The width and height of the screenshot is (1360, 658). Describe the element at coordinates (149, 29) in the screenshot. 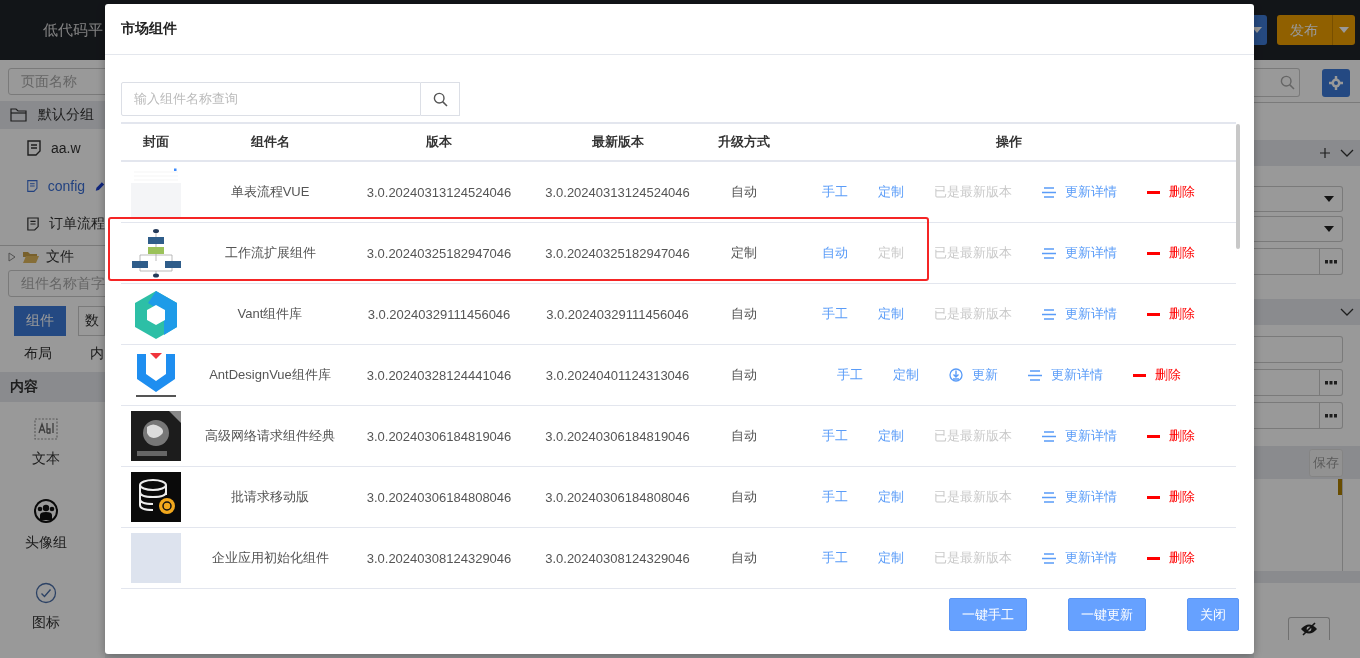

I see `dialog-title: 市场组件` at that location.